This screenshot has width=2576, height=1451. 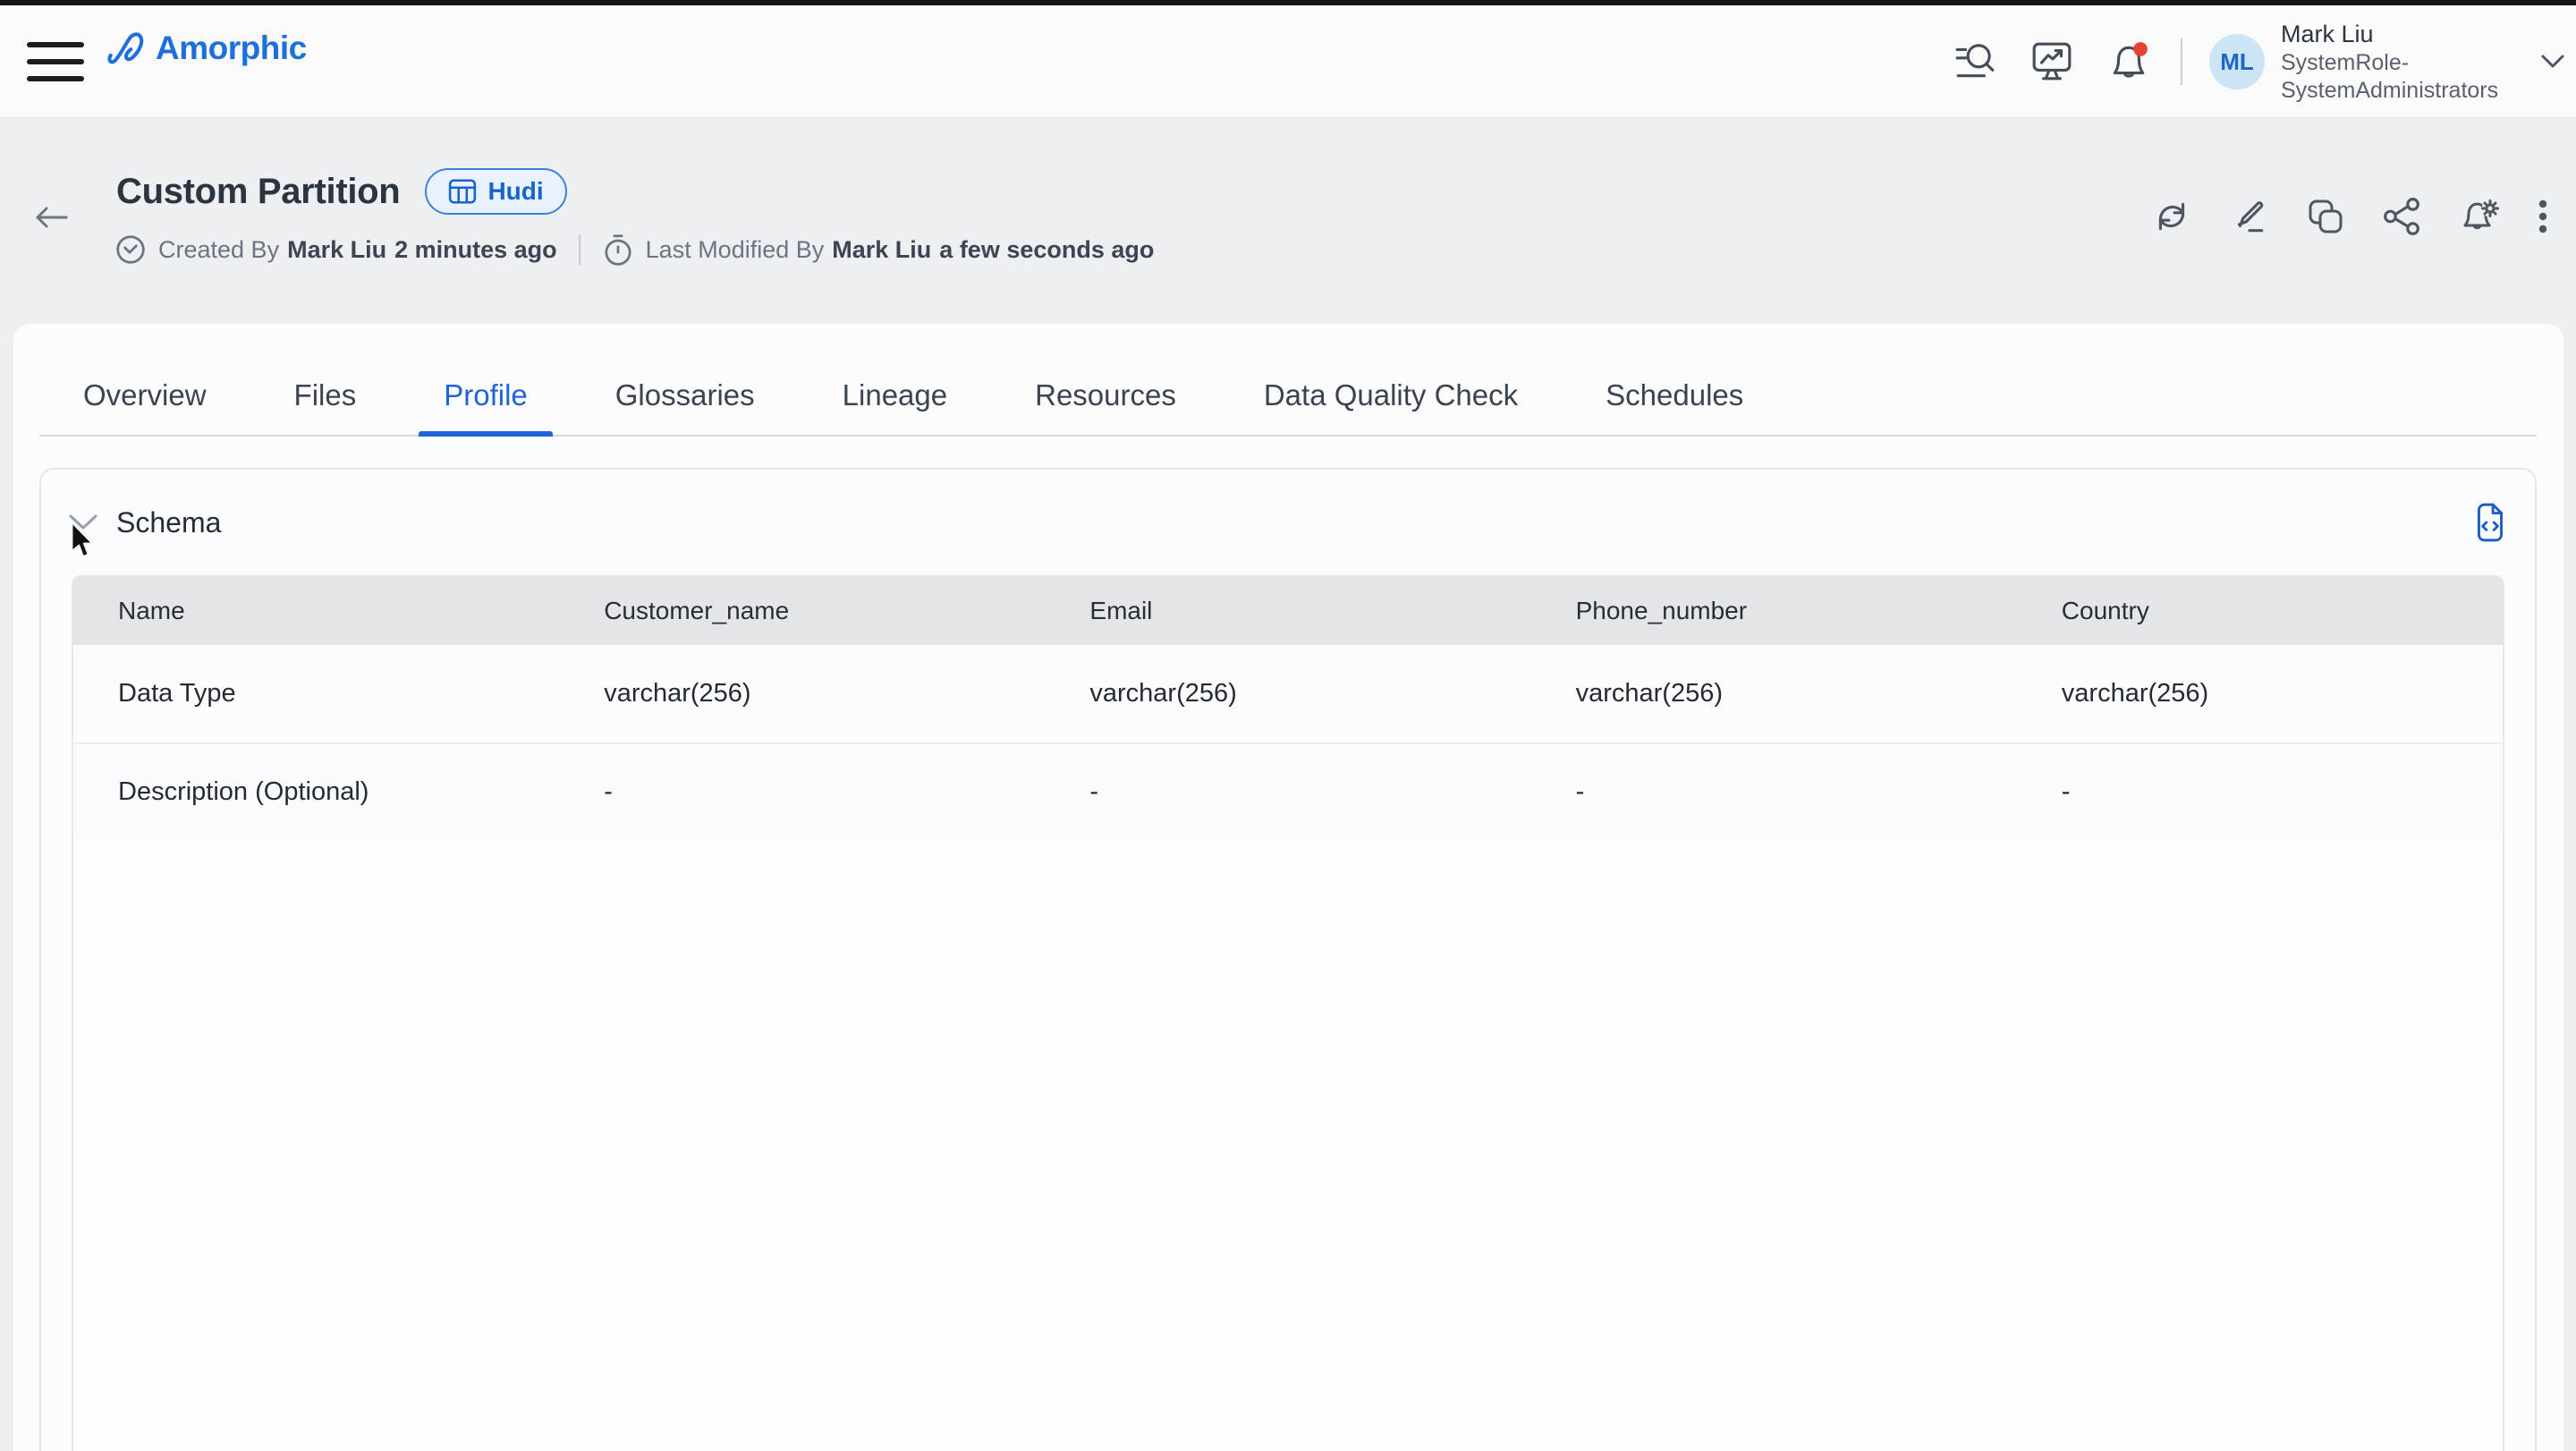 What do you see at coordinates (83, 522) in the screenshot?
I see `chevron-down-icon` at bounding box center [83, 522].